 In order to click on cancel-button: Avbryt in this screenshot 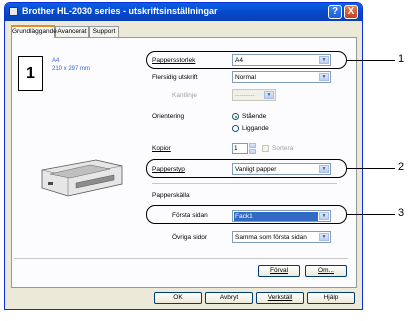, I will do `click(229, 298)`.